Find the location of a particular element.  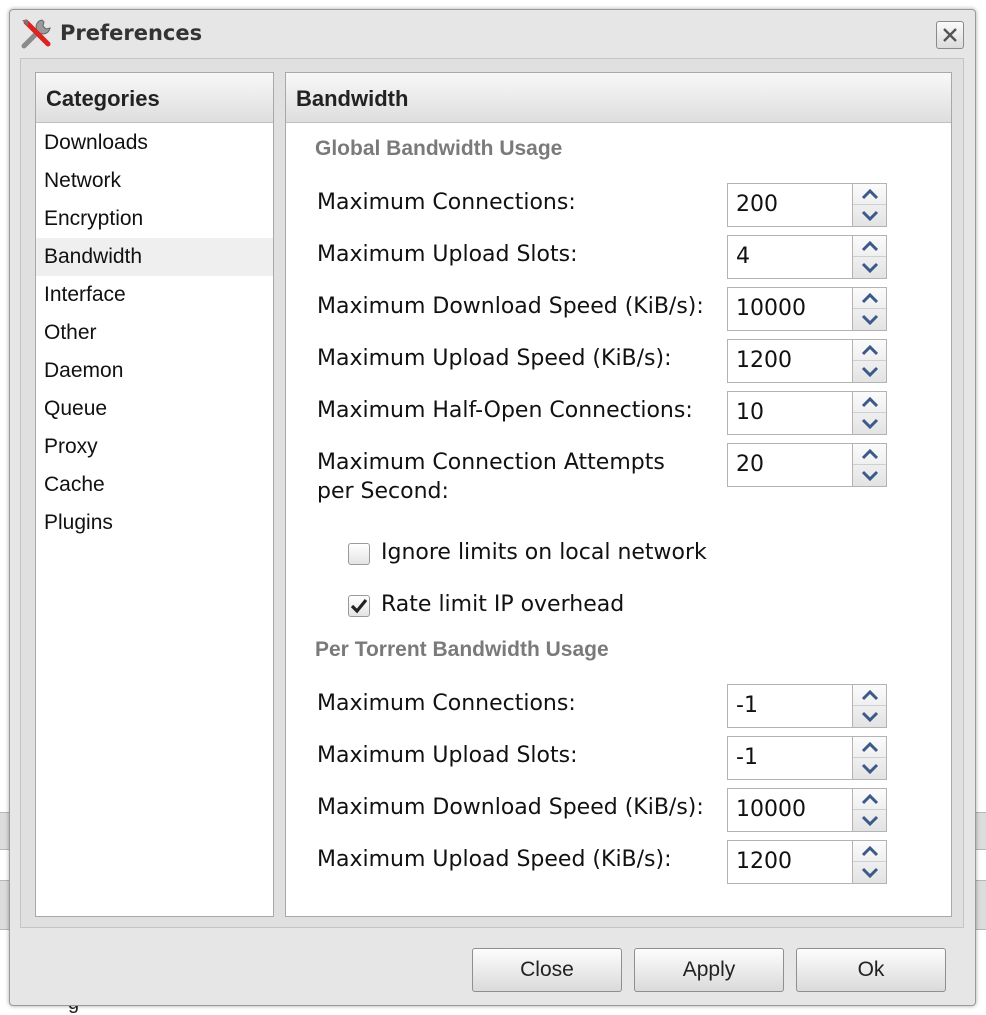

global-max-connections-spinner: 200 is located at coordinates (807, 205).